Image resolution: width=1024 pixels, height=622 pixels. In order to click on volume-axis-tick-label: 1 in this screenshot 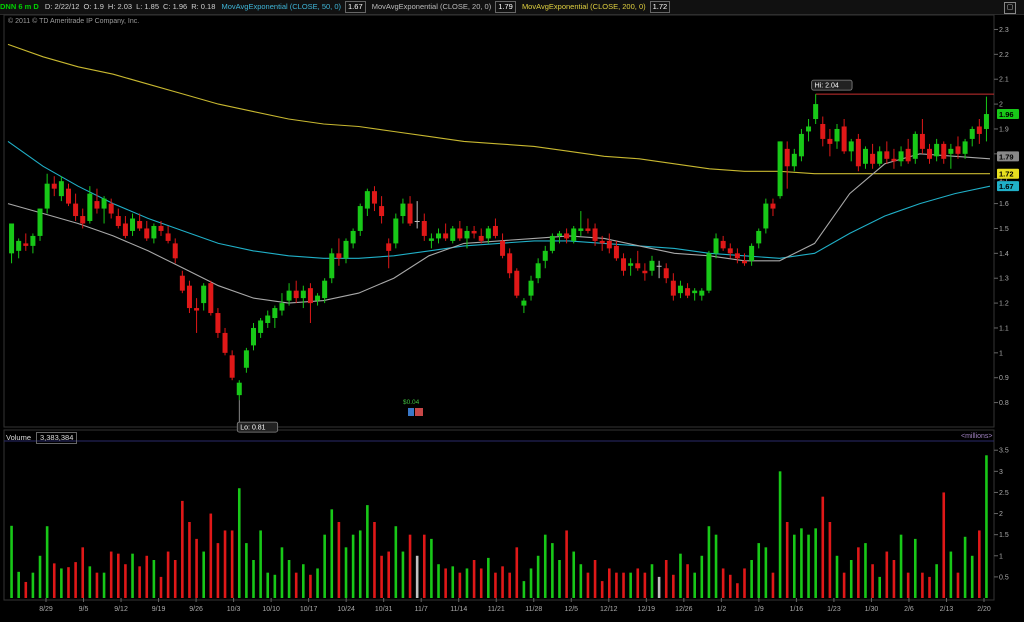, I will do `click(1001, 556)`.